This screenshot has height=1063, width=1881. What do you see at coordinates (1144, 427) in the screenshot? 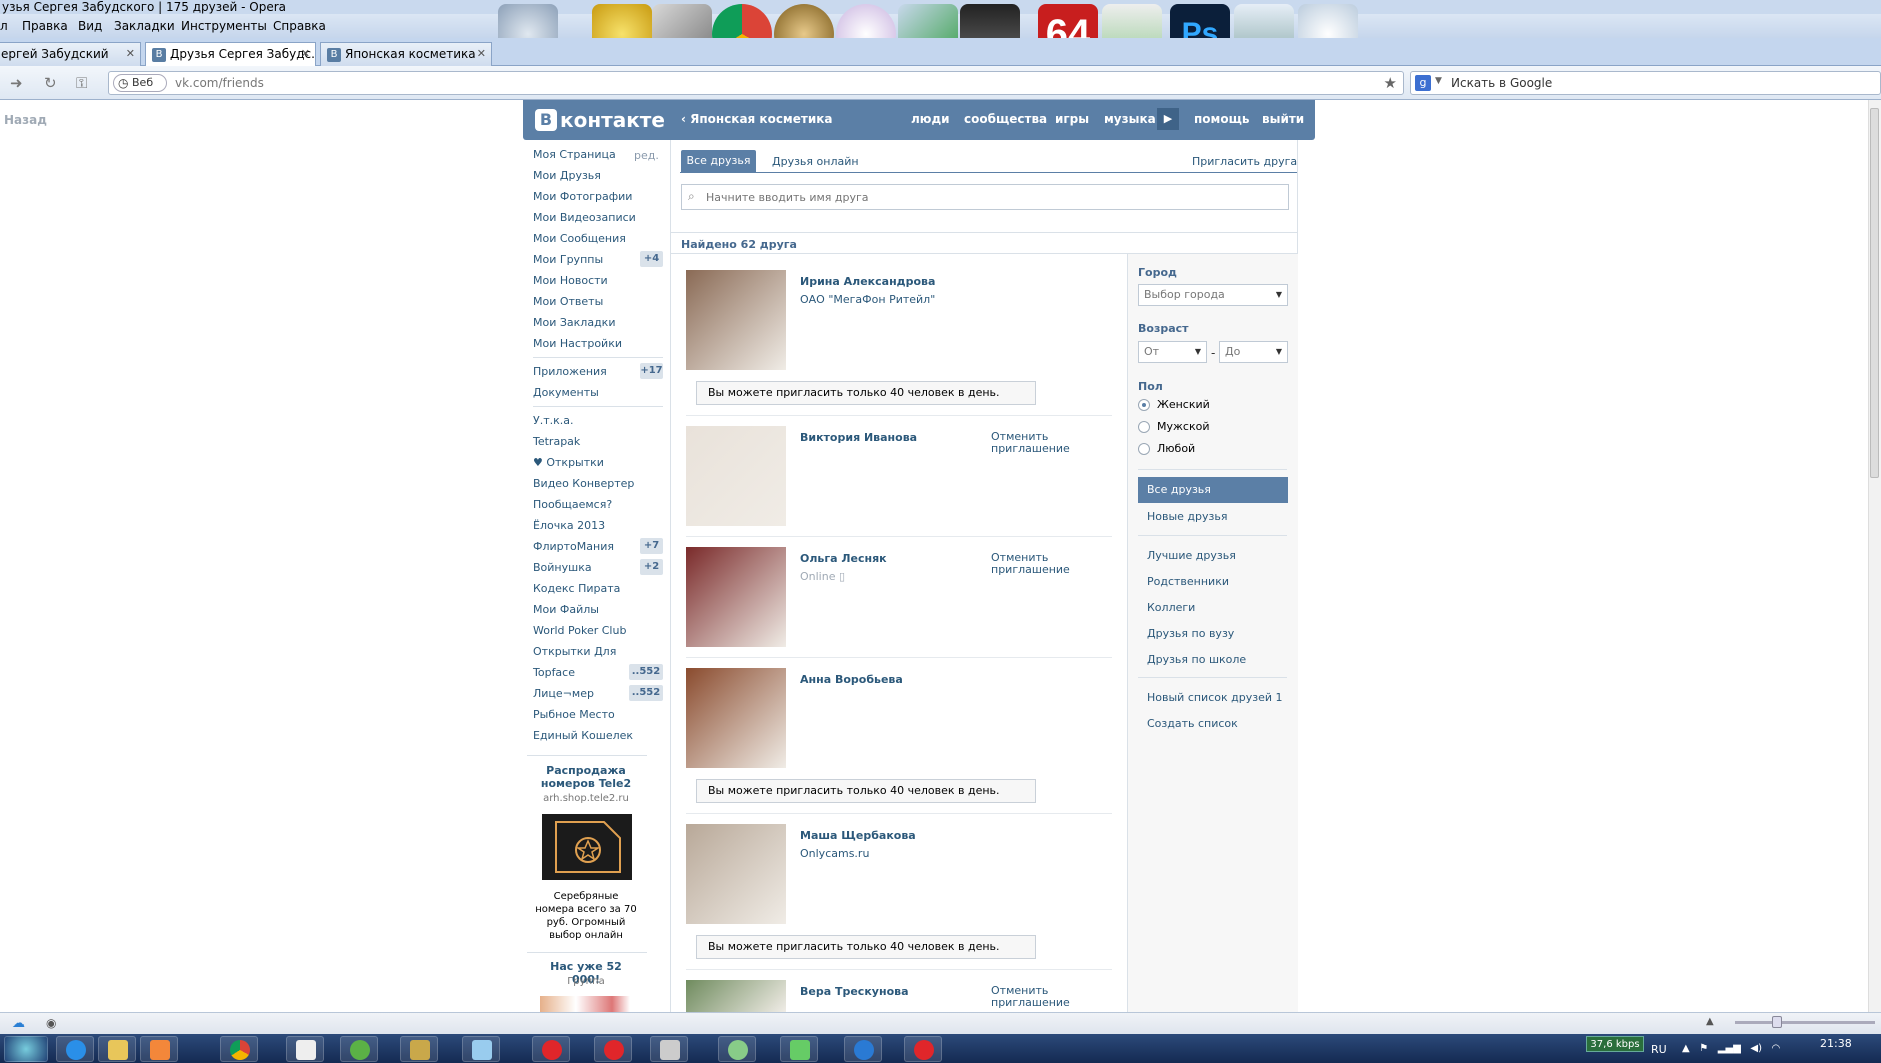
I see `sex-male-radio` at bounding box center [1144, 427].